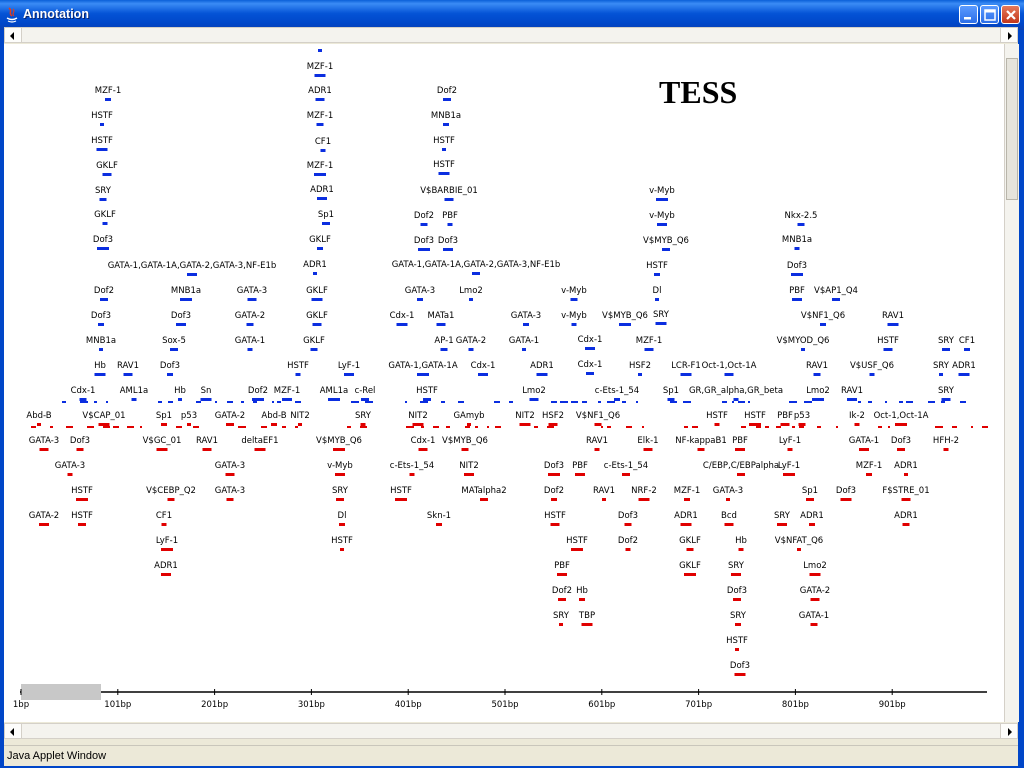 The image size is (1024, 768). I want to click on scroll-left-icon, so click(12, 36).